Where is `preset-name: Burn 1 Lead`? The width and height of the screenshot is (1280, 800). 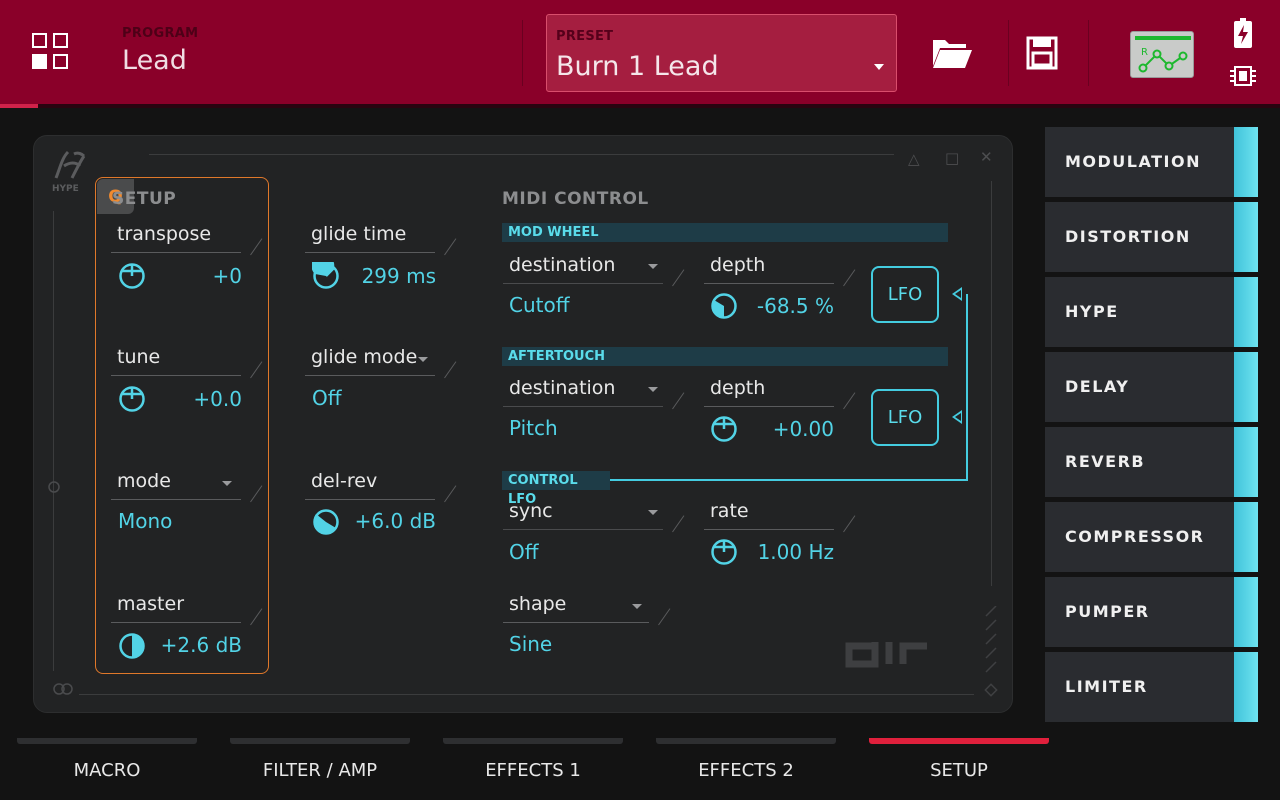
preset-name: Burn 1 Lead is located at coordinates (637, 66).